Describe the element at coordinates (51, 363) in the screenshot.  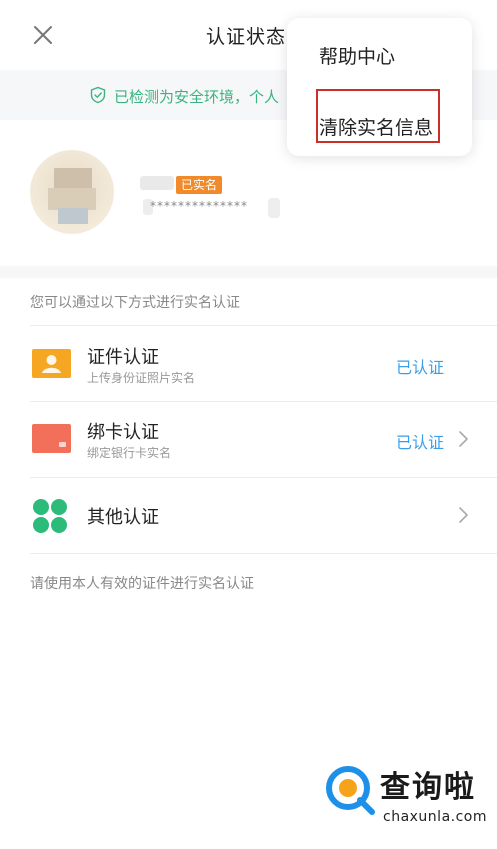
I see `id-card-icon` at that location.